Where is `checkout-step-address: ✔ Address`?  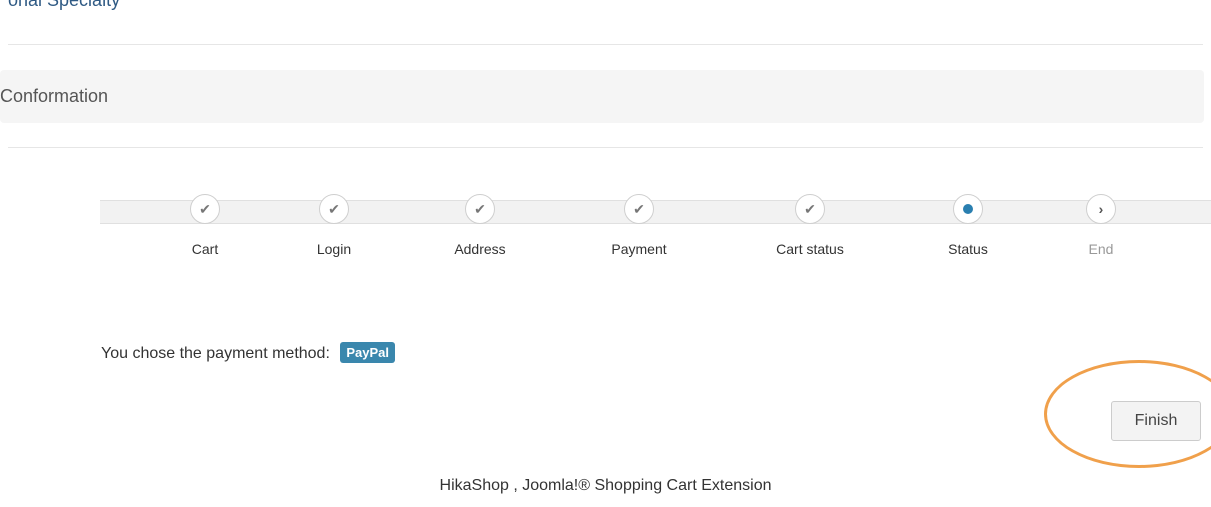
checkout-step-address: ✔ Address is located at coordinates (480, 225).